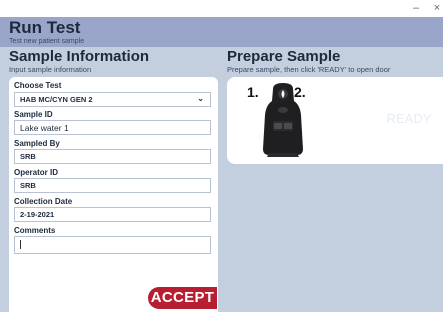  I want to click on text-caret, so click(20, 244).